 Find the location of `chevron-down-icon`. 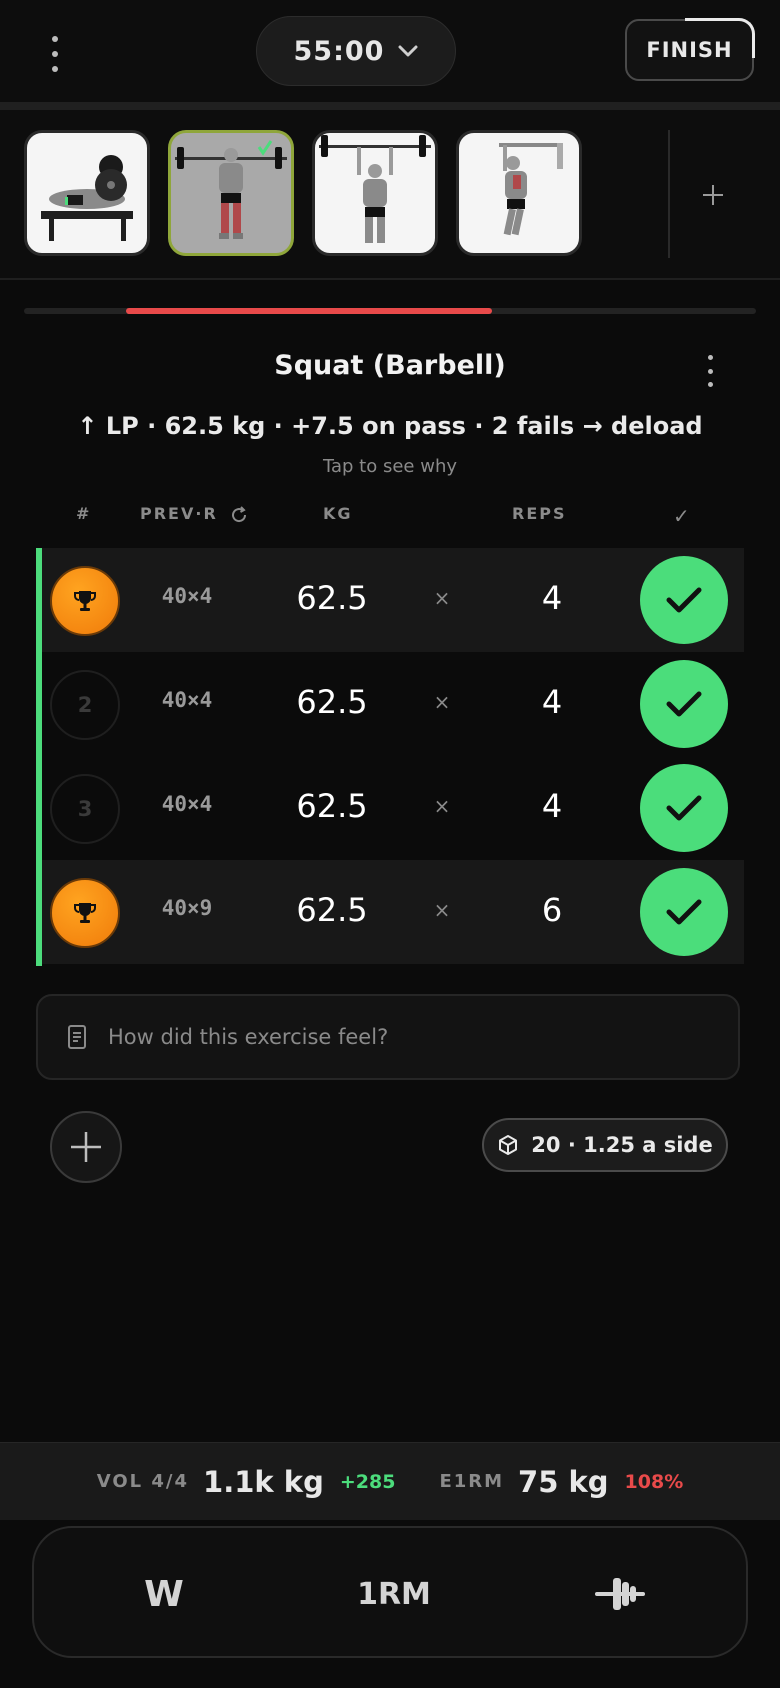

chevron-down-icon is located at coordinates (408, 51).